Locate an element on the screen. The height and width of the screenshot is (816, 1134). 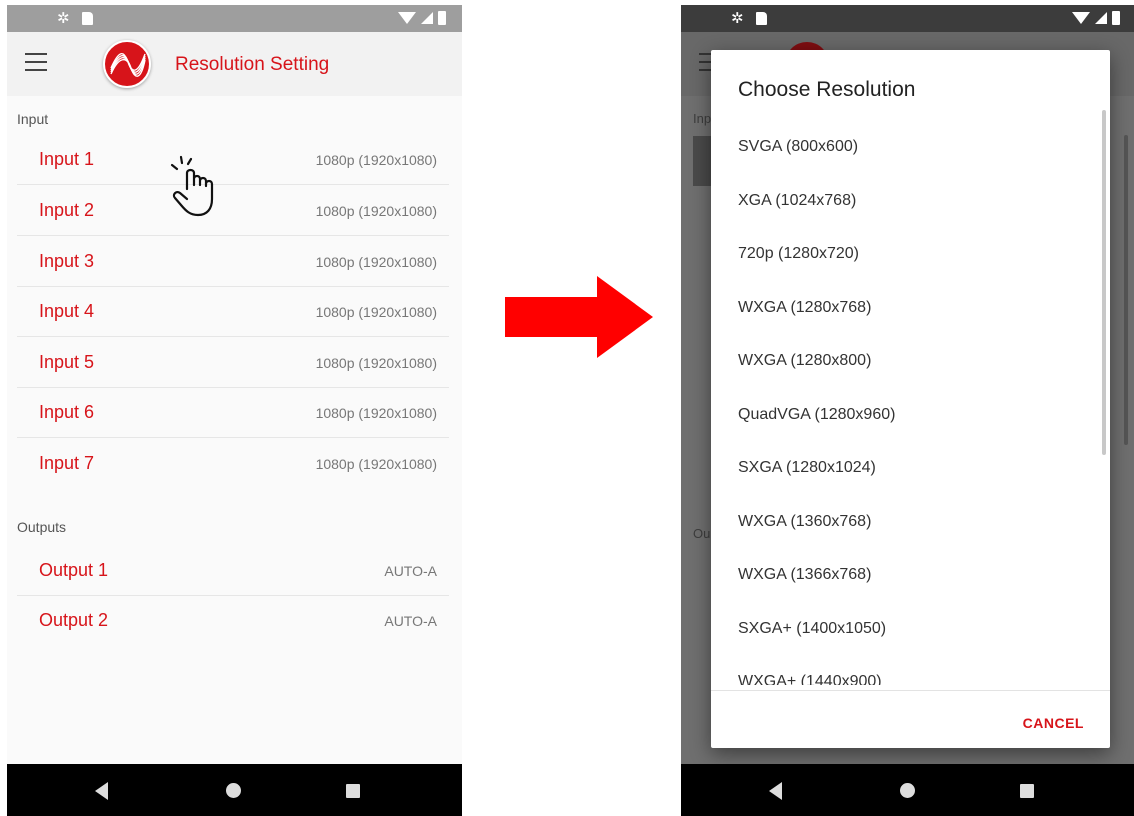
resolution-option: WXGA+ (1440x900) is located at coordinates (910, 670).